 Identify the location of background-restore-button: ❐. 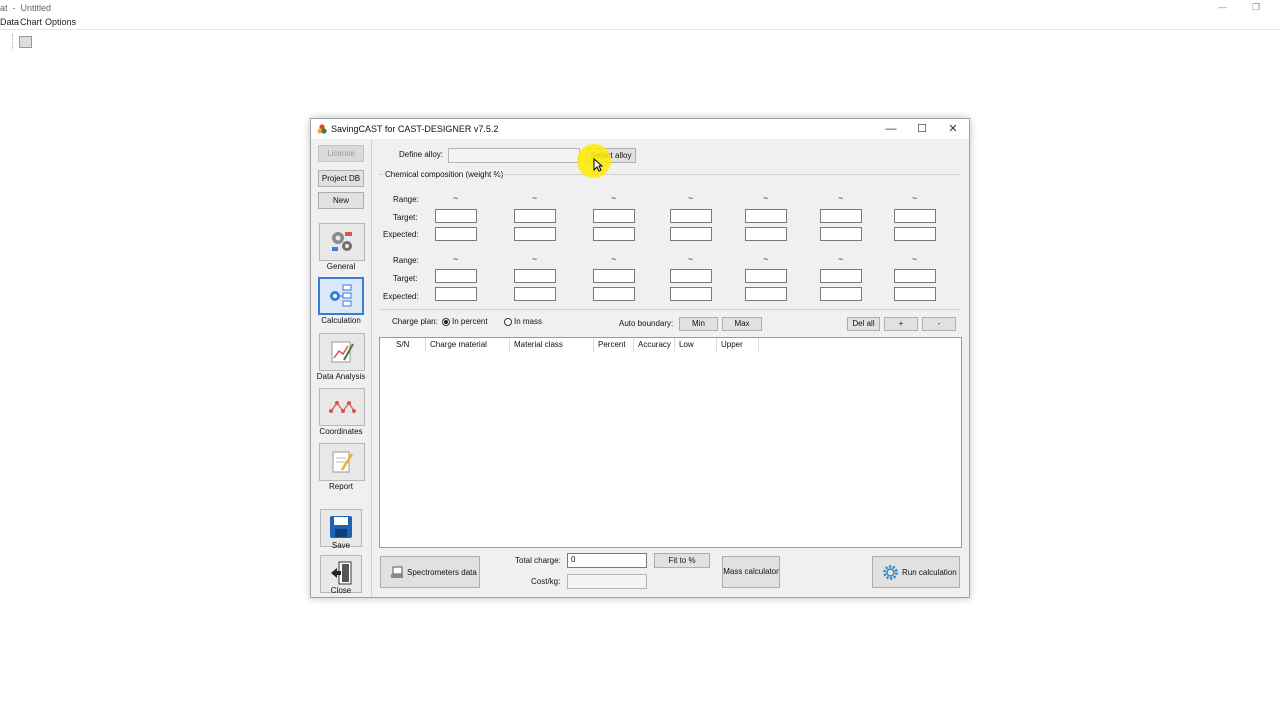
(1256, 7).